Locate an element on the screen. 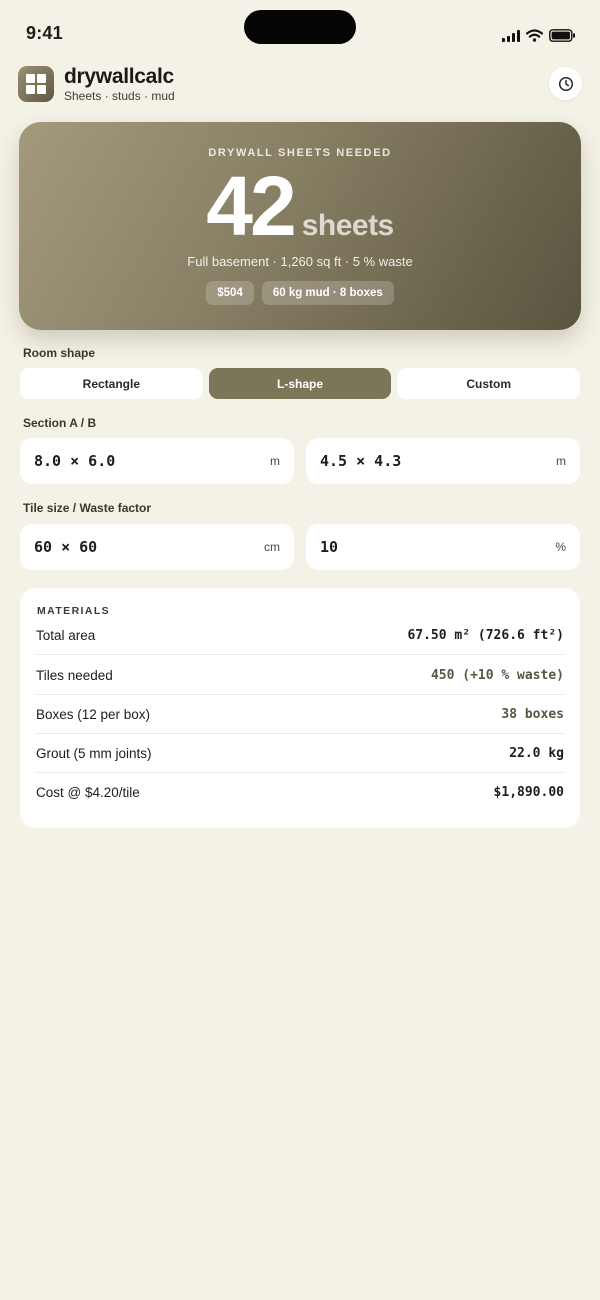  shape-rectangle-button: Rectangle is located at coordinates (111, 383).